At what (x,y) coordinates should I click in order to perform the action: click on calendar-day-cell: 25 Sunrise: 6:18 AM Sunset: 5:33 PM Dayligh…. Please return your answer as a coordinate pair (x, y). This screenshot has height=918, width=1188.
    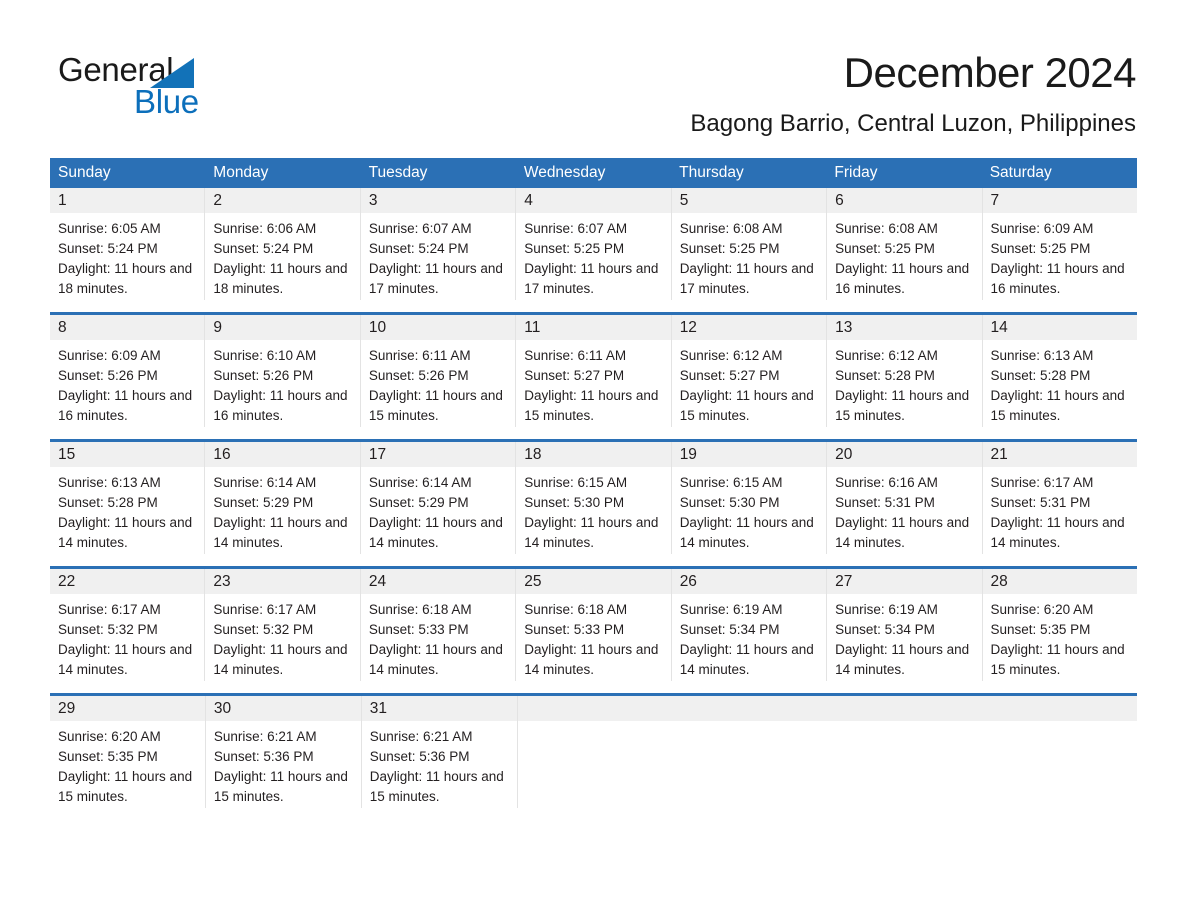
    Looking at the image, I should click on (594, 625).